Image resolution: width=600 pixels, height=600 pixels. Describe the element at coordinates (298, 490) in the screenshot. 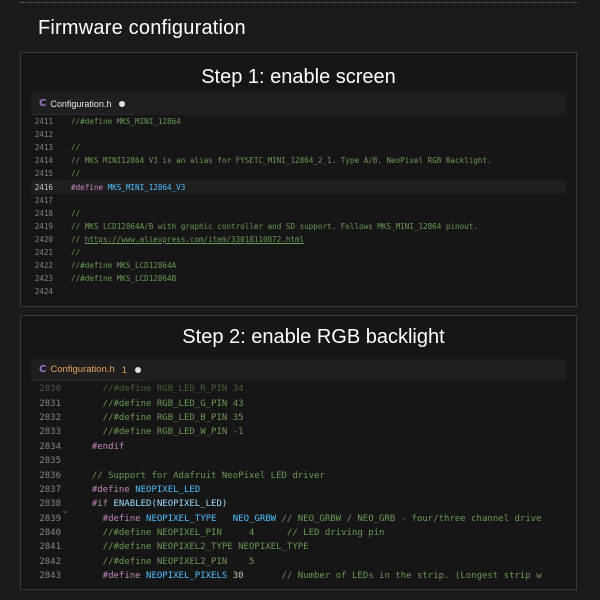

I see `code-line: 2837 #define NEOPIXEL_LED` at that location.